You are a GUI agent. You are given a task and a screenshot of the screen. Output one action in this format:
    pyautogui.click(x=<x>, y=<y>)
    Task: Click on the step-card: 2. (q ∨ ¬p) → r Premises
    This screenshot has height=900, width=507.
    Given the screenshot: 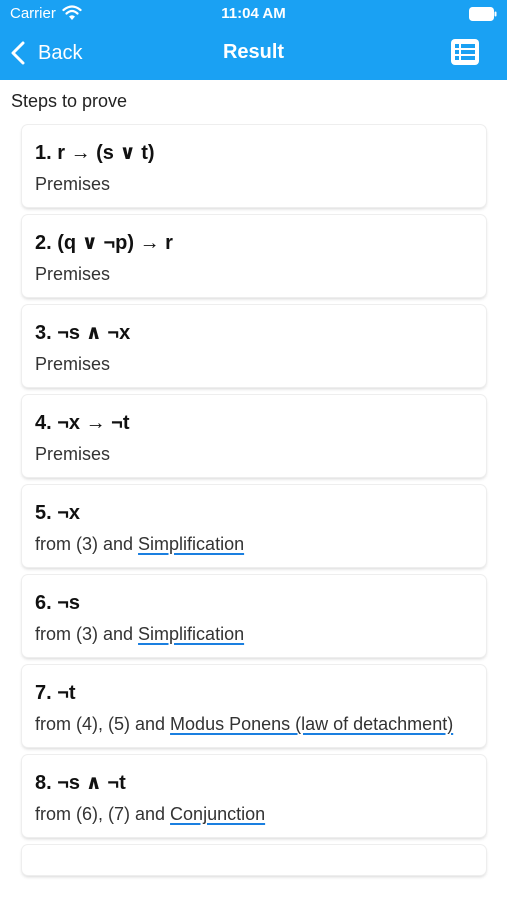 What is the action you would take?
    pyautogui.click(x=254, y=256)
    